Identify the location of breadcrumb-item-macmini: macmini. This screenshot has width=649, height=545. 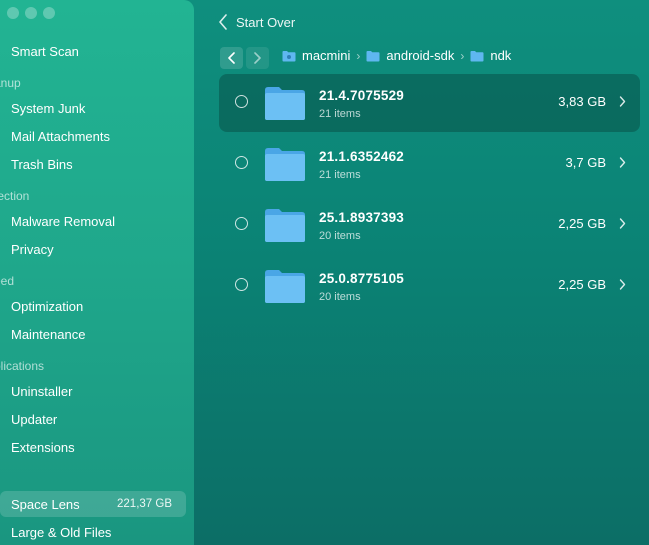
(316, 55).